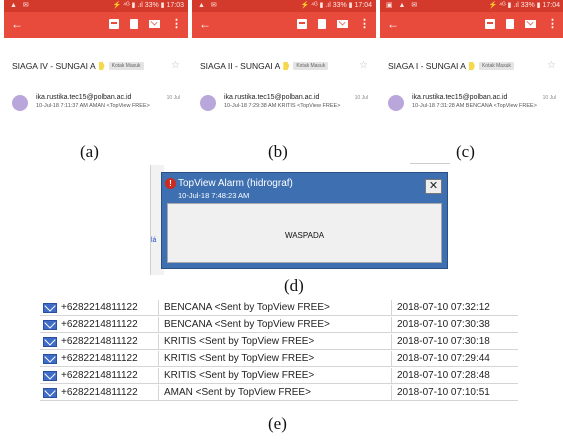 The height and width of the screenshot is (441, 563). What do you see at coordinates (443, 341) in the screenshot?
I see `sms-datetime: 2018-07-10 07:30:18` at bounding box center [443, 341].